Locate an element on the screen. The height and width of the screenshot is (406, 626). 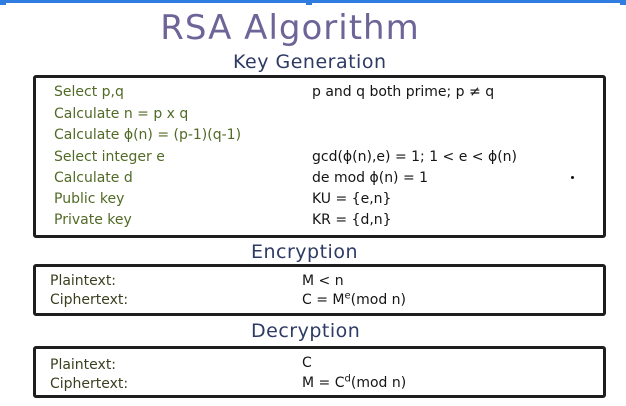
resize-handle-left is located at coordinates (3, 2).